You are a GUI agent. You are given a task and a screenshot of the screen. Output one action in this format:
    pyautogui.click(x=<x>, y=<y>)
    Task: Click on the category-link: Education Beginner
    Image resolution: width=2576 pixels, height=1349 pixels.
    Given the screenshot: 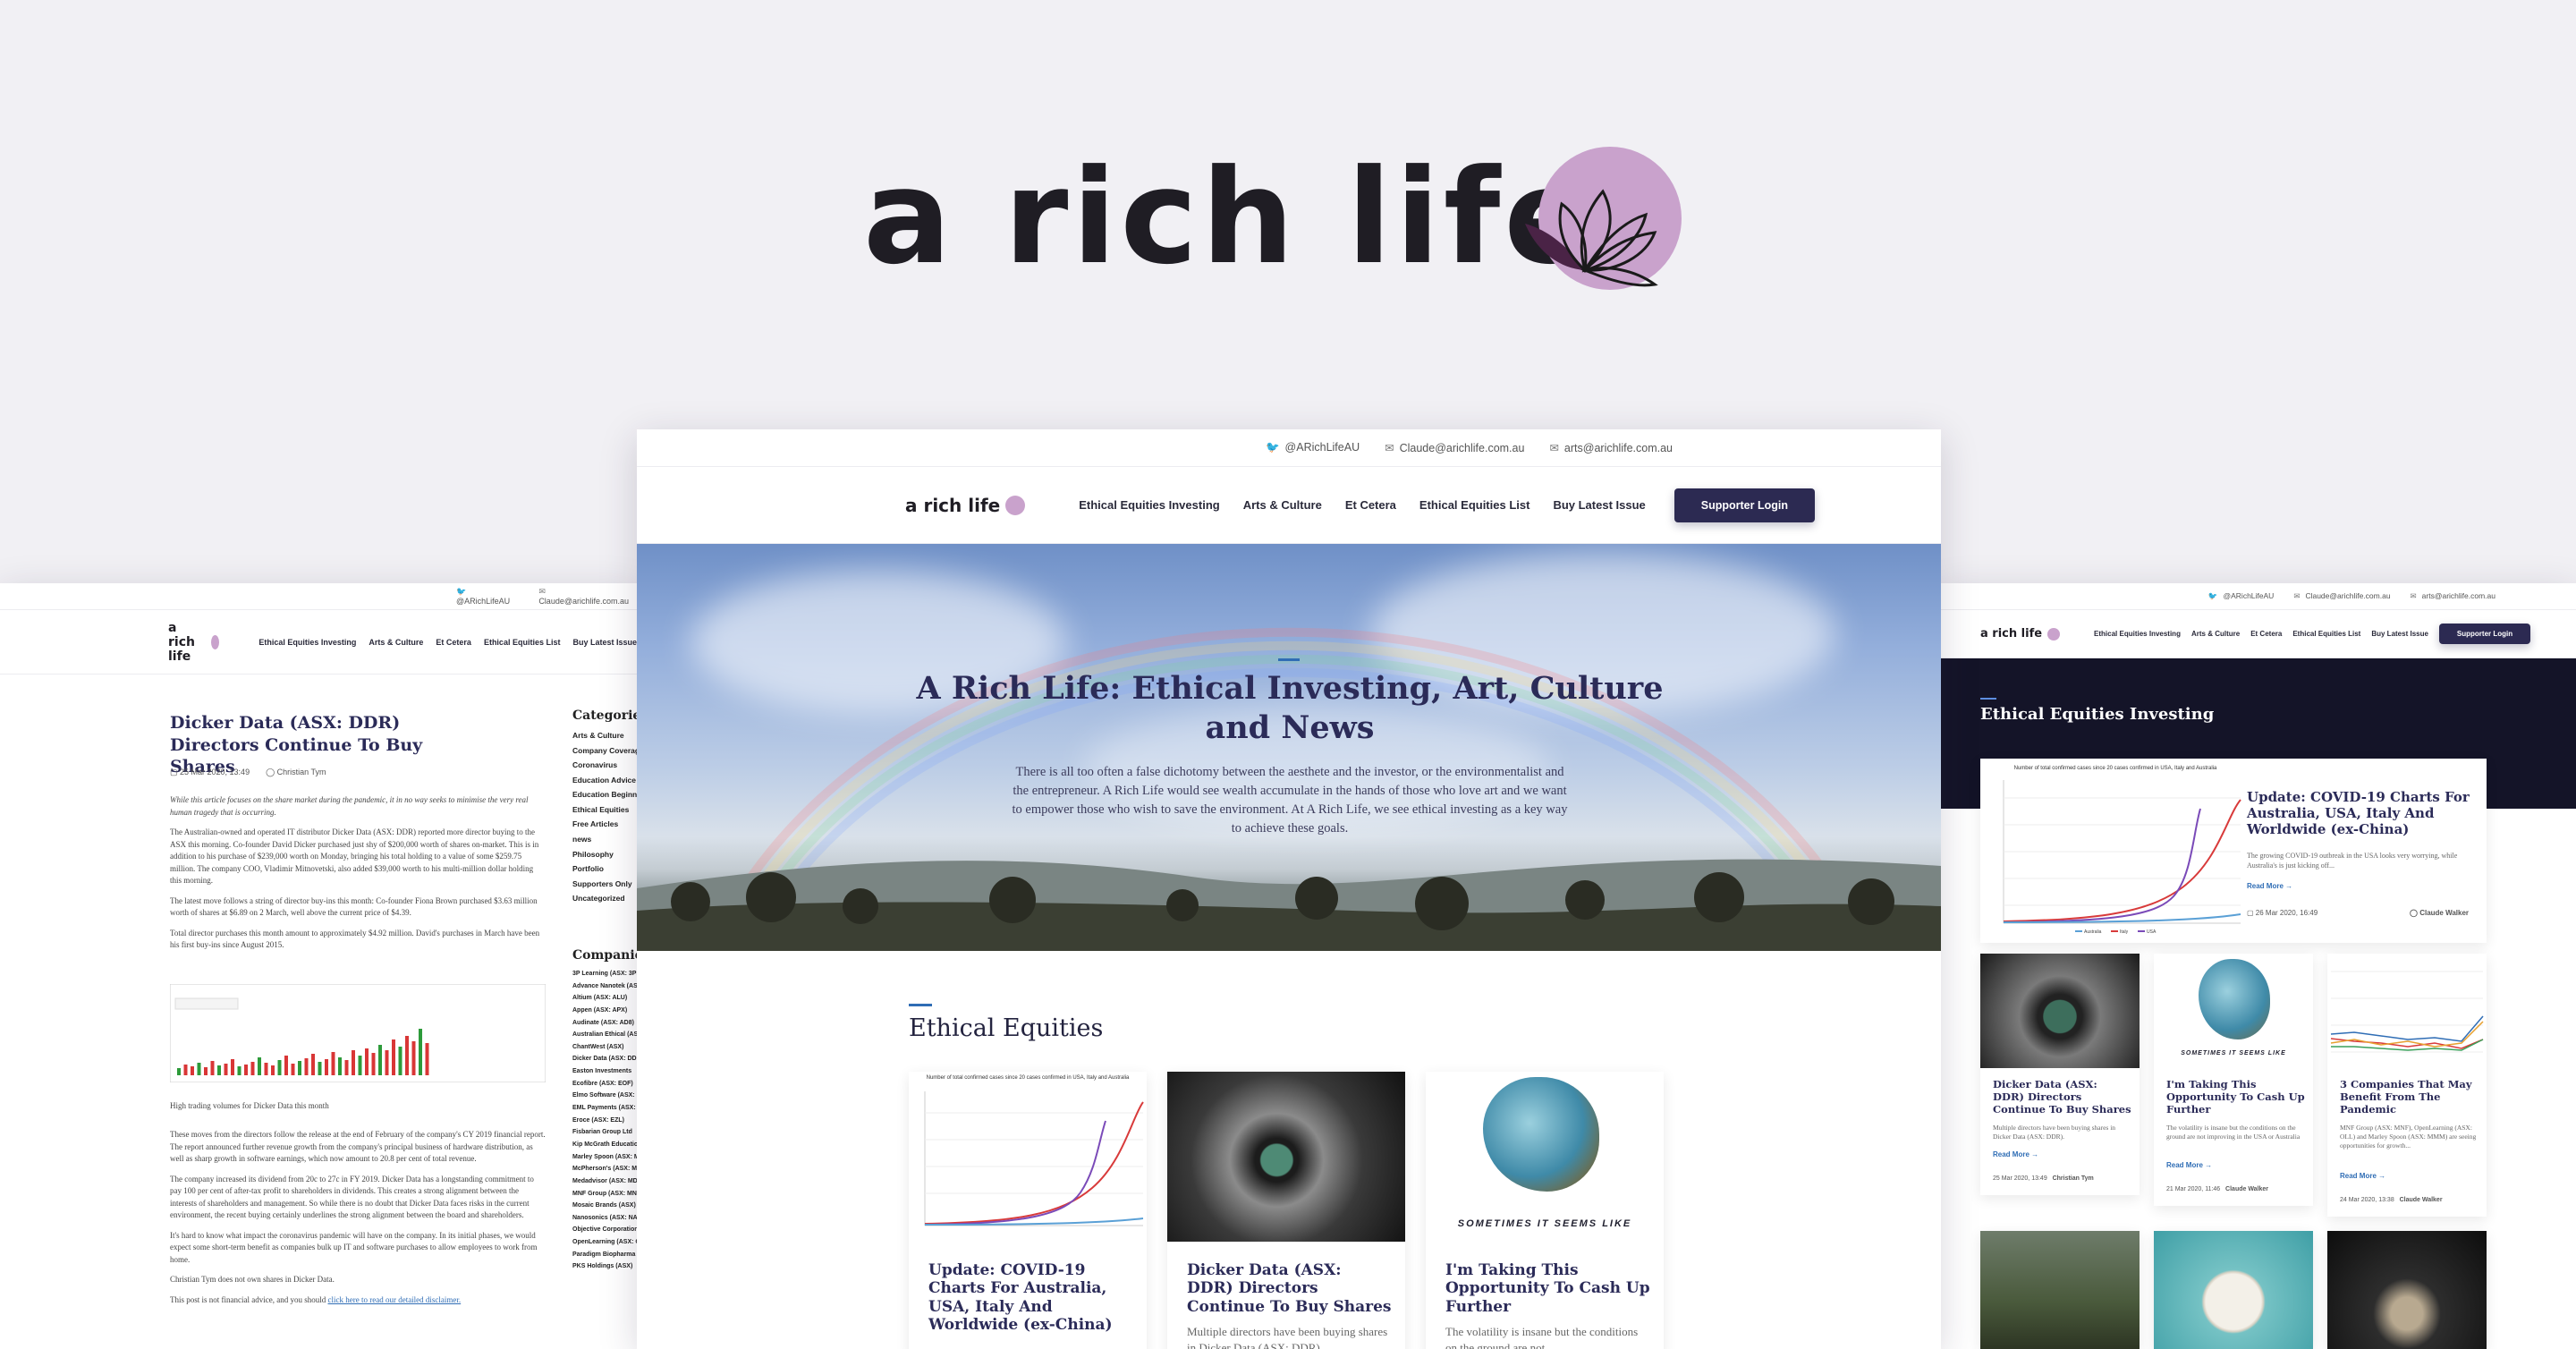 What is the action you would take?
    pyautogui.click(x=604, y=794)
    